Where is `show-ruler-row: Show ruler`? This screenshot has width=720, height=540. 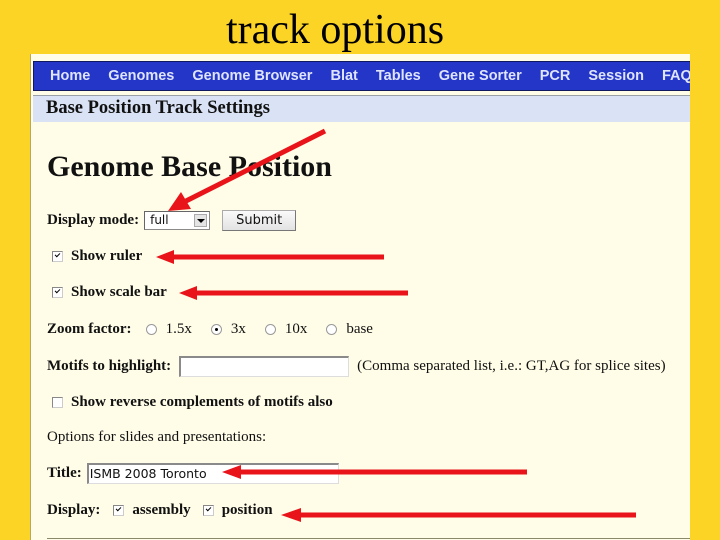
show-ruler-row: Show ruler is located at coordinates (97, 256).